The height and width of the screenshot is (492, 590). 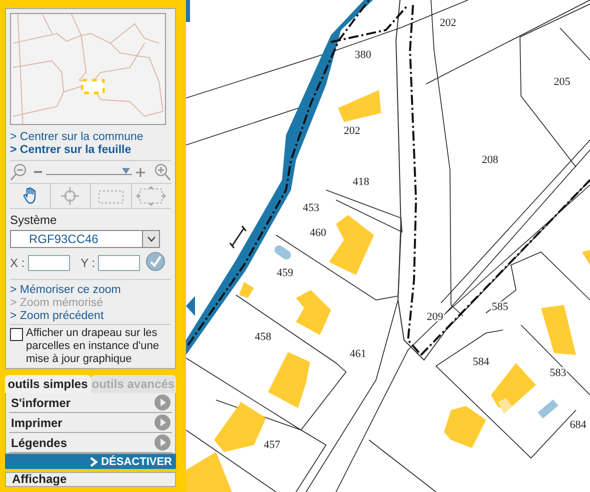 I want to click on y-input, so click(x=119, y=263).